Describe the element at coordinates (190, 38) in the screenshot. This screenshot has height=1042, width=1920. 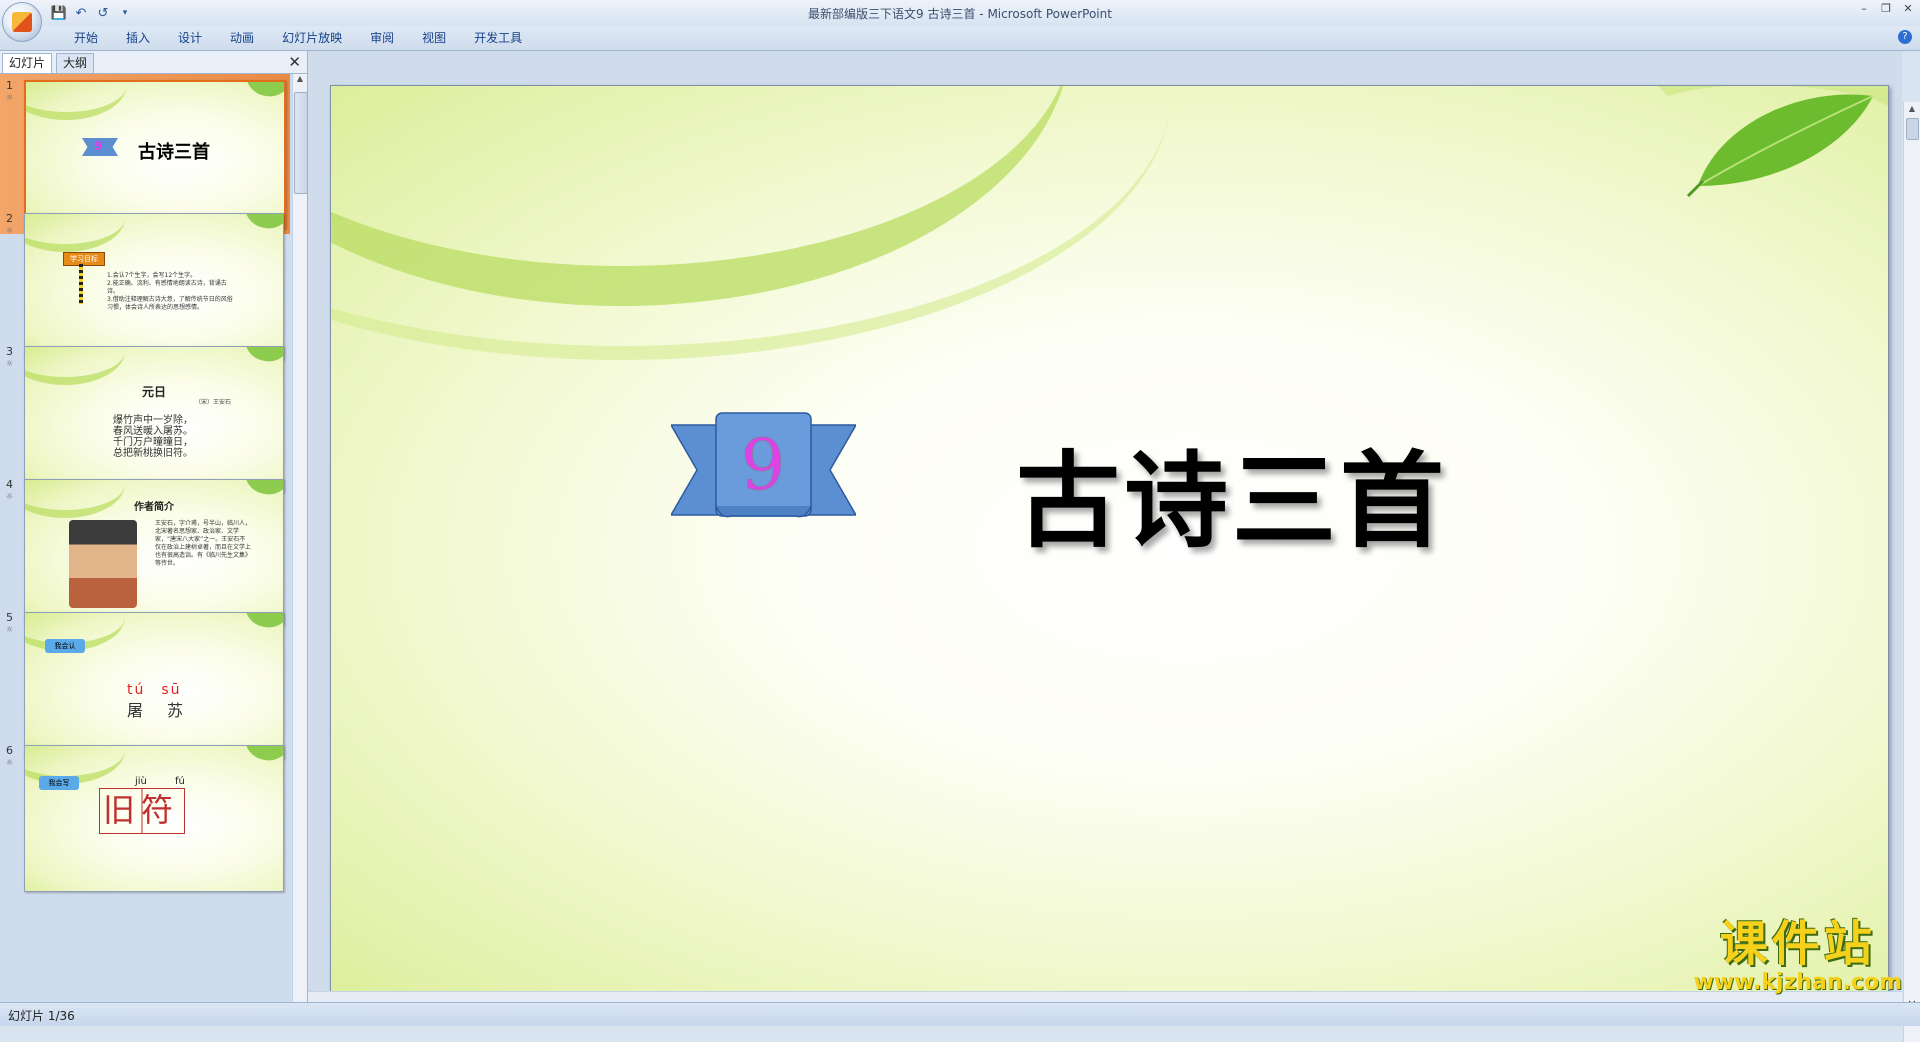
I see `tab-design: 设计` at that location.